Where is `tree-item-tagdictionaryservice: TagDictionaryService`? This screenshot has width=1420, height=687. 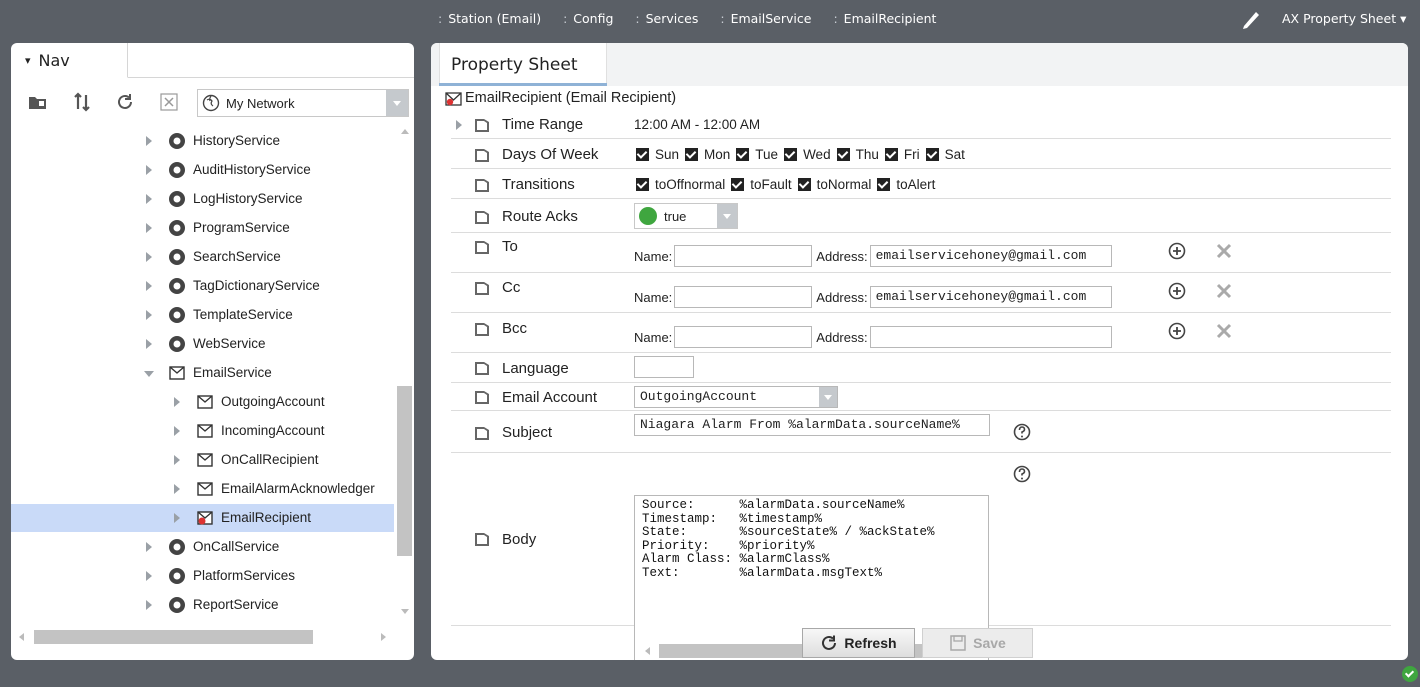
tree-item-tagdictionaryservice: TagDictionaryService is located at coordinates (202, 286).